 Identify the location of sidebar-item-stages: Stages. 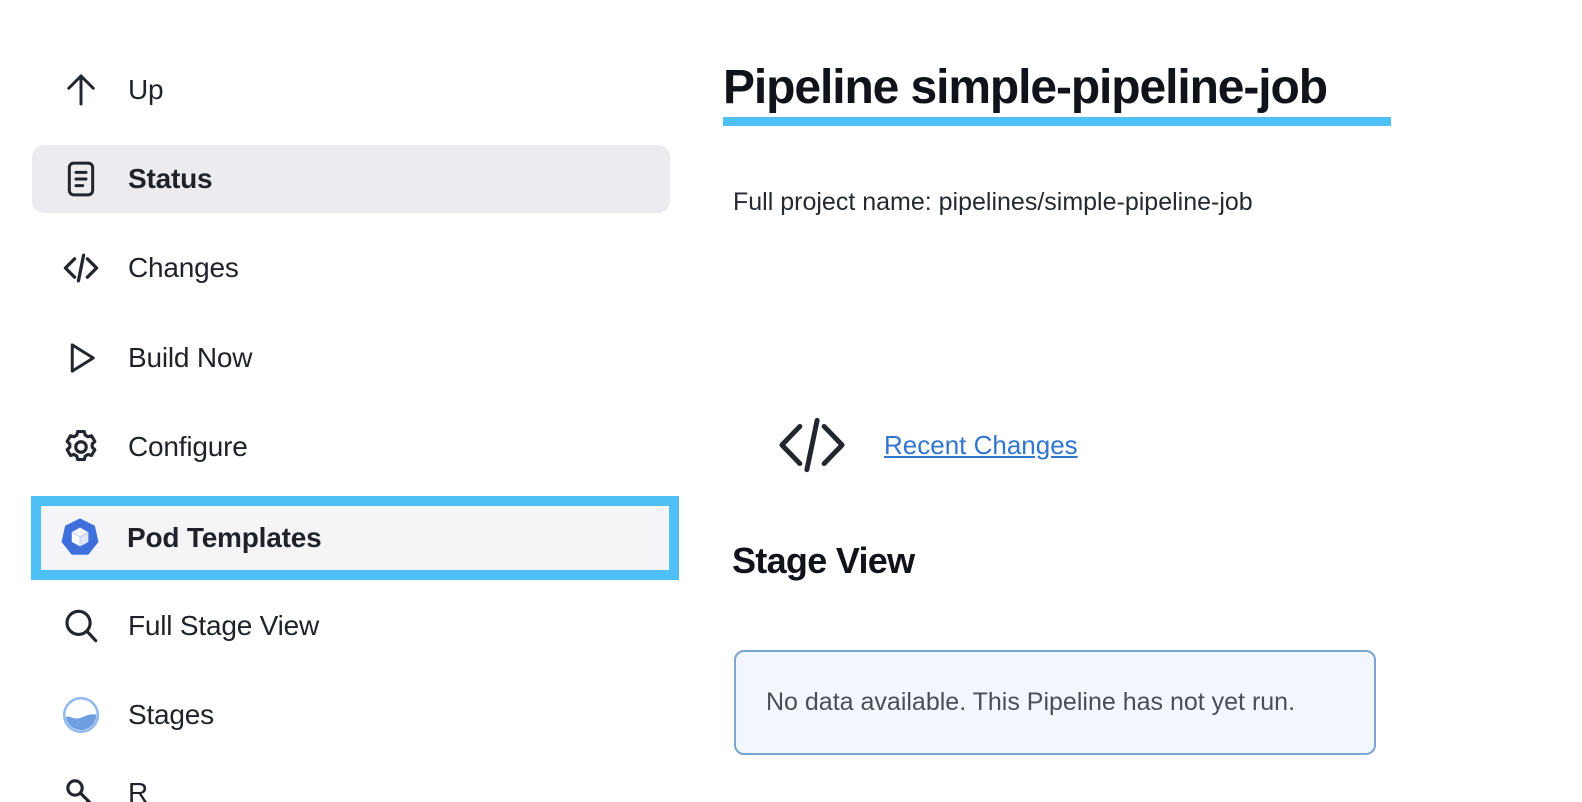
(351, 715).